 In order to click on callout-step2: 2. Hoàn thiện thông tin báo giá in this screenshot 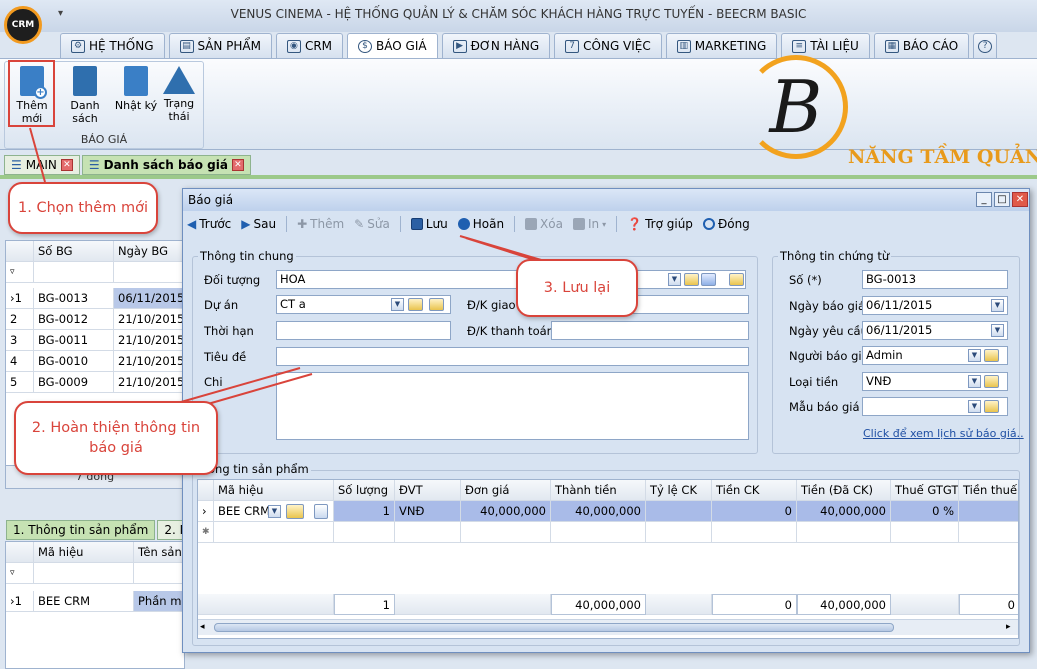, I will do `click(116, 438)`.